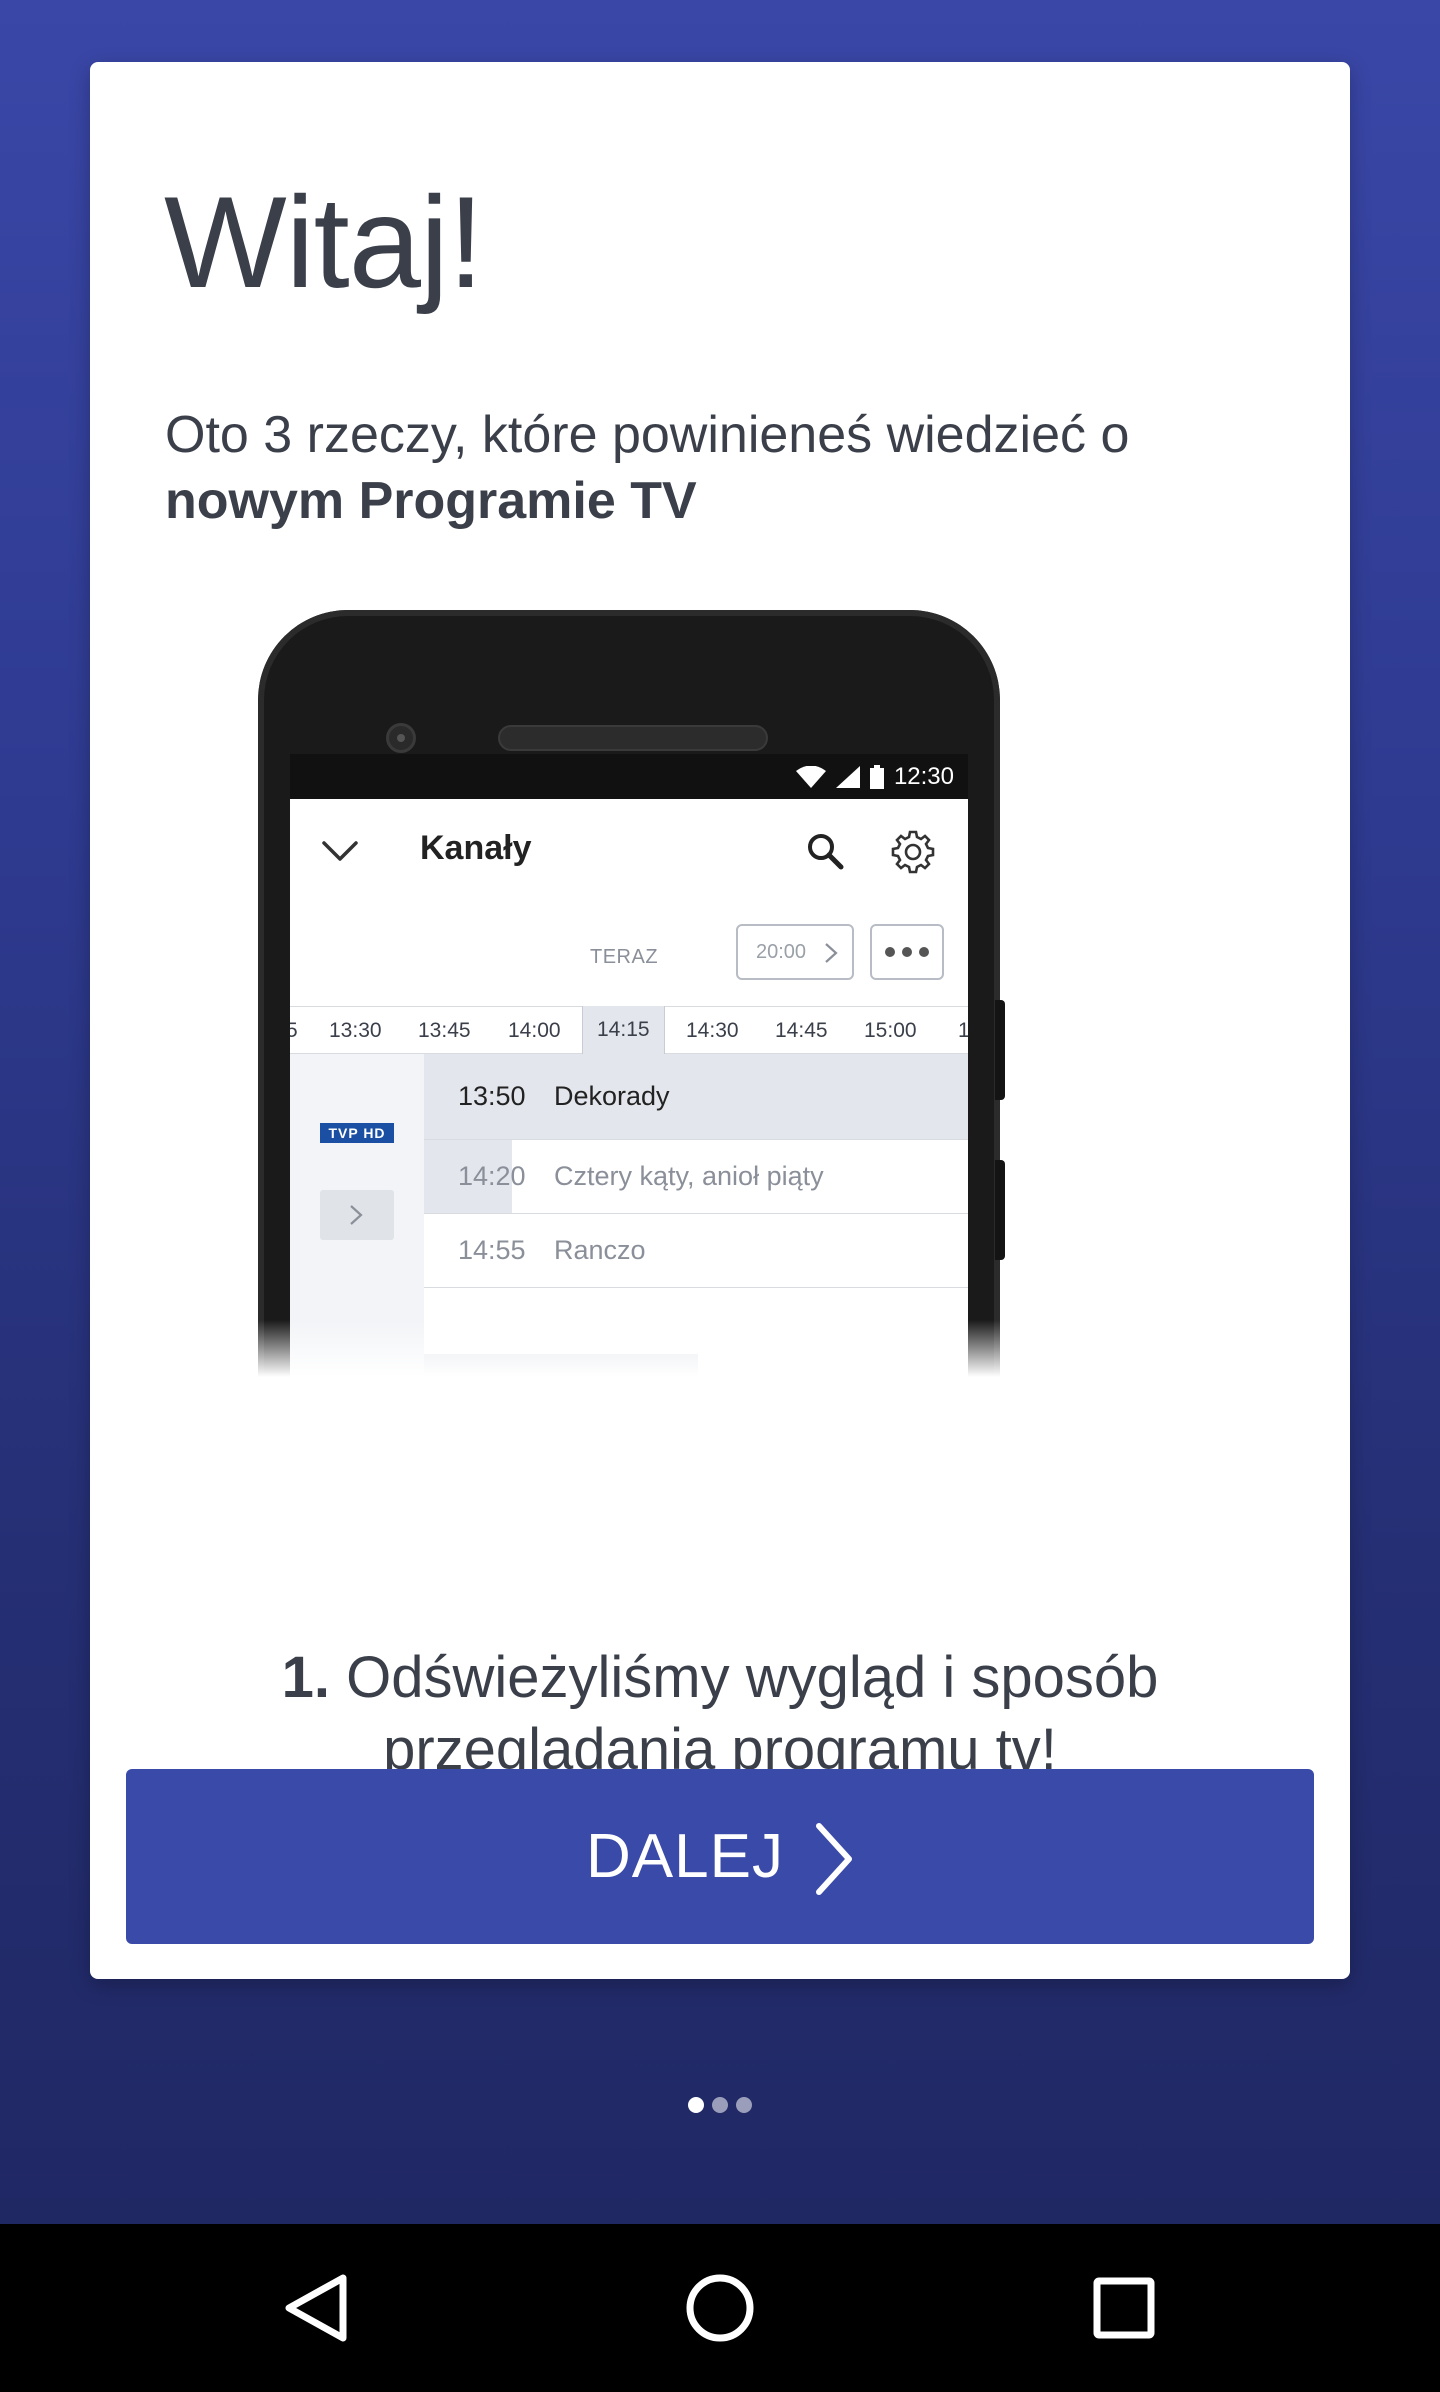 This screenshot has width=1440, height=2392. I want to click on timeline-tick-active: 14:15, so click(623, 1036).